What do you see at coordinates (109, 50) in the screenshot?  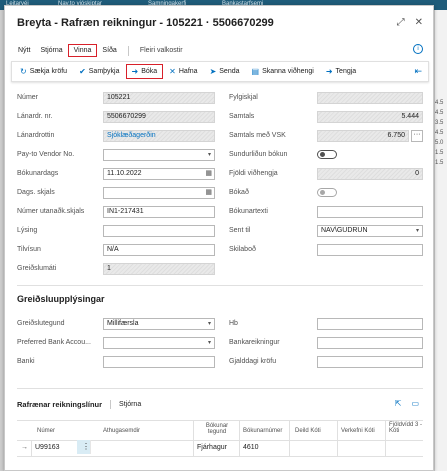 I see `menu-page: Síða` at bounding box center [109, 50].